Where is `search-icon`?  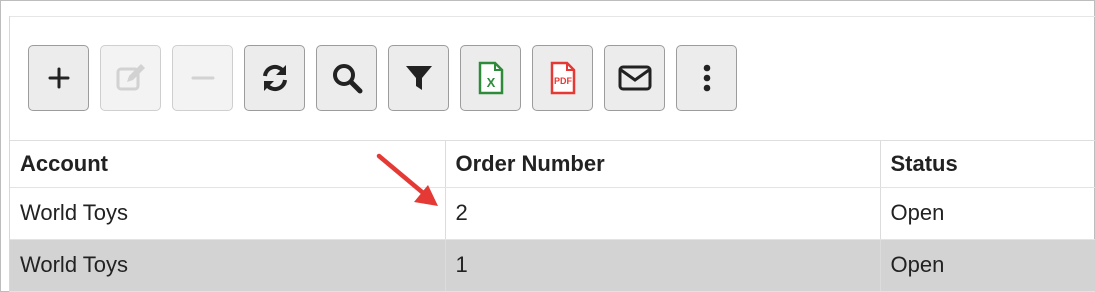
search-icon is located at coordinates (347, 79).